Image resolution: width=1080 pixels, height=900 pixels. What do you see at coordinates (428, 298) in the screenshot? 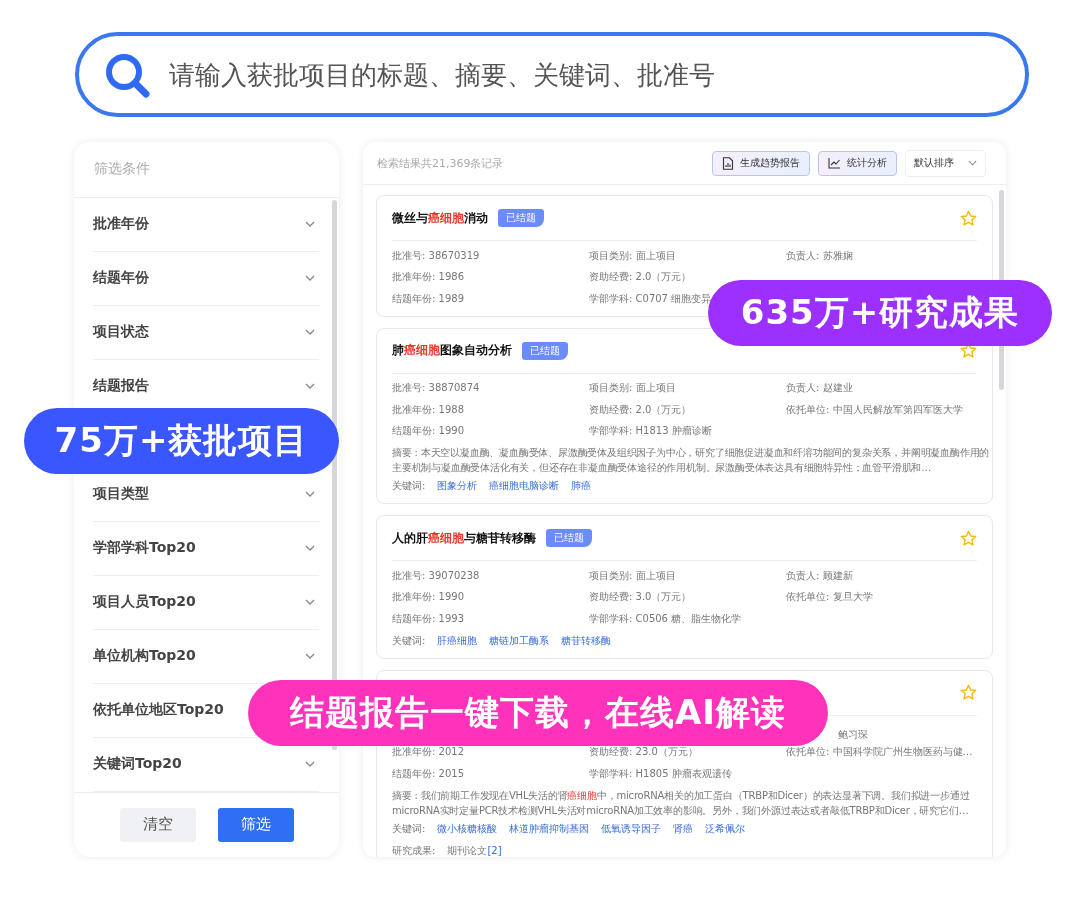
I see `field-text: 结题年份: 1989` at bounding box center [428, 298].